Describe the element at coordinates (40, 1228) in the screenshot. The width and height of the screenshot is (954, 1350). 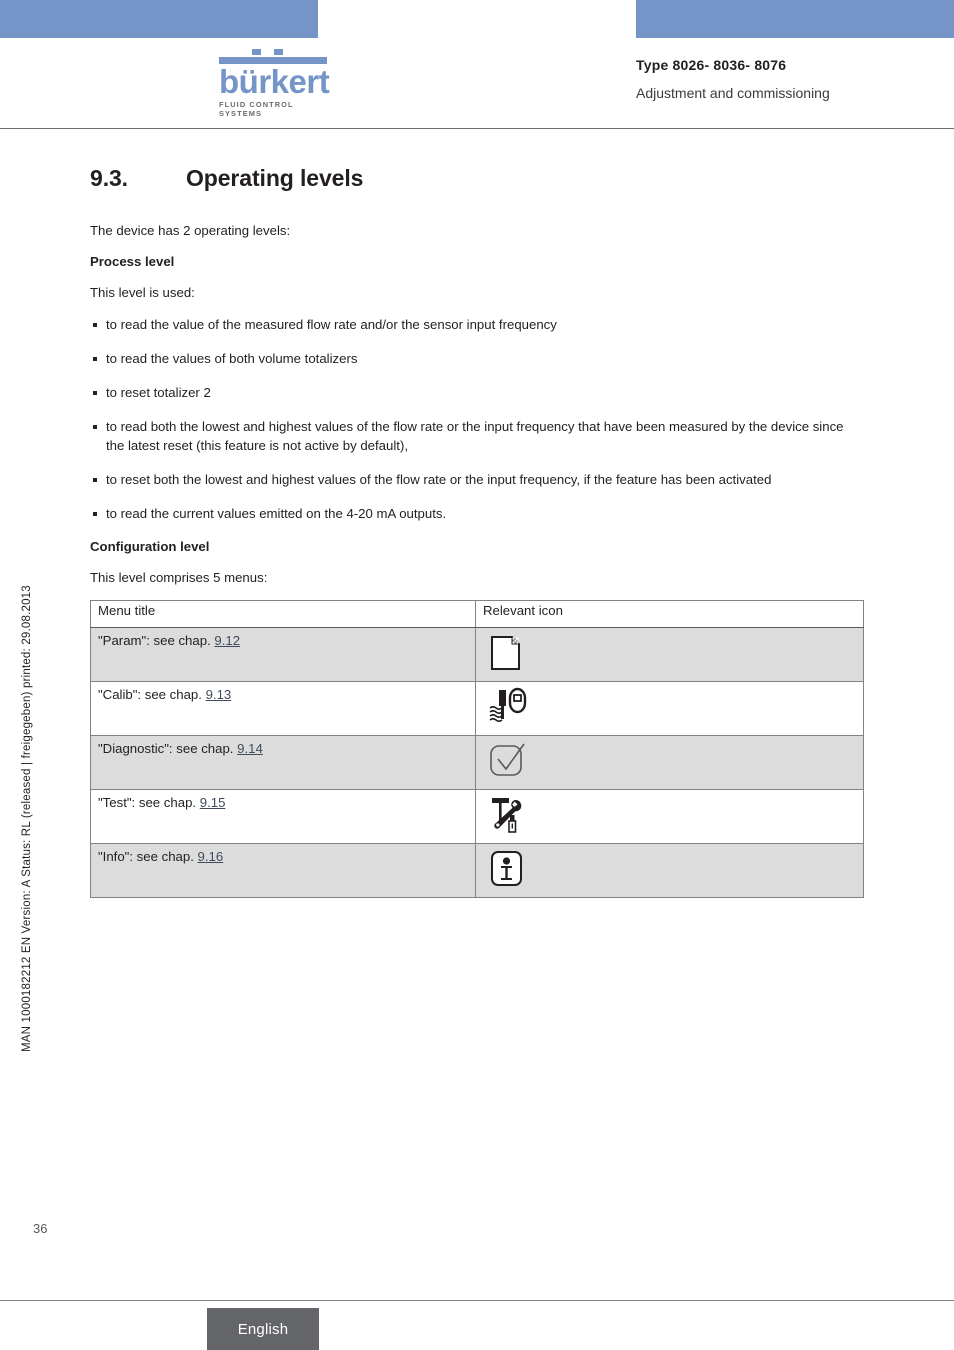
I see `page-number: 36` at that location.